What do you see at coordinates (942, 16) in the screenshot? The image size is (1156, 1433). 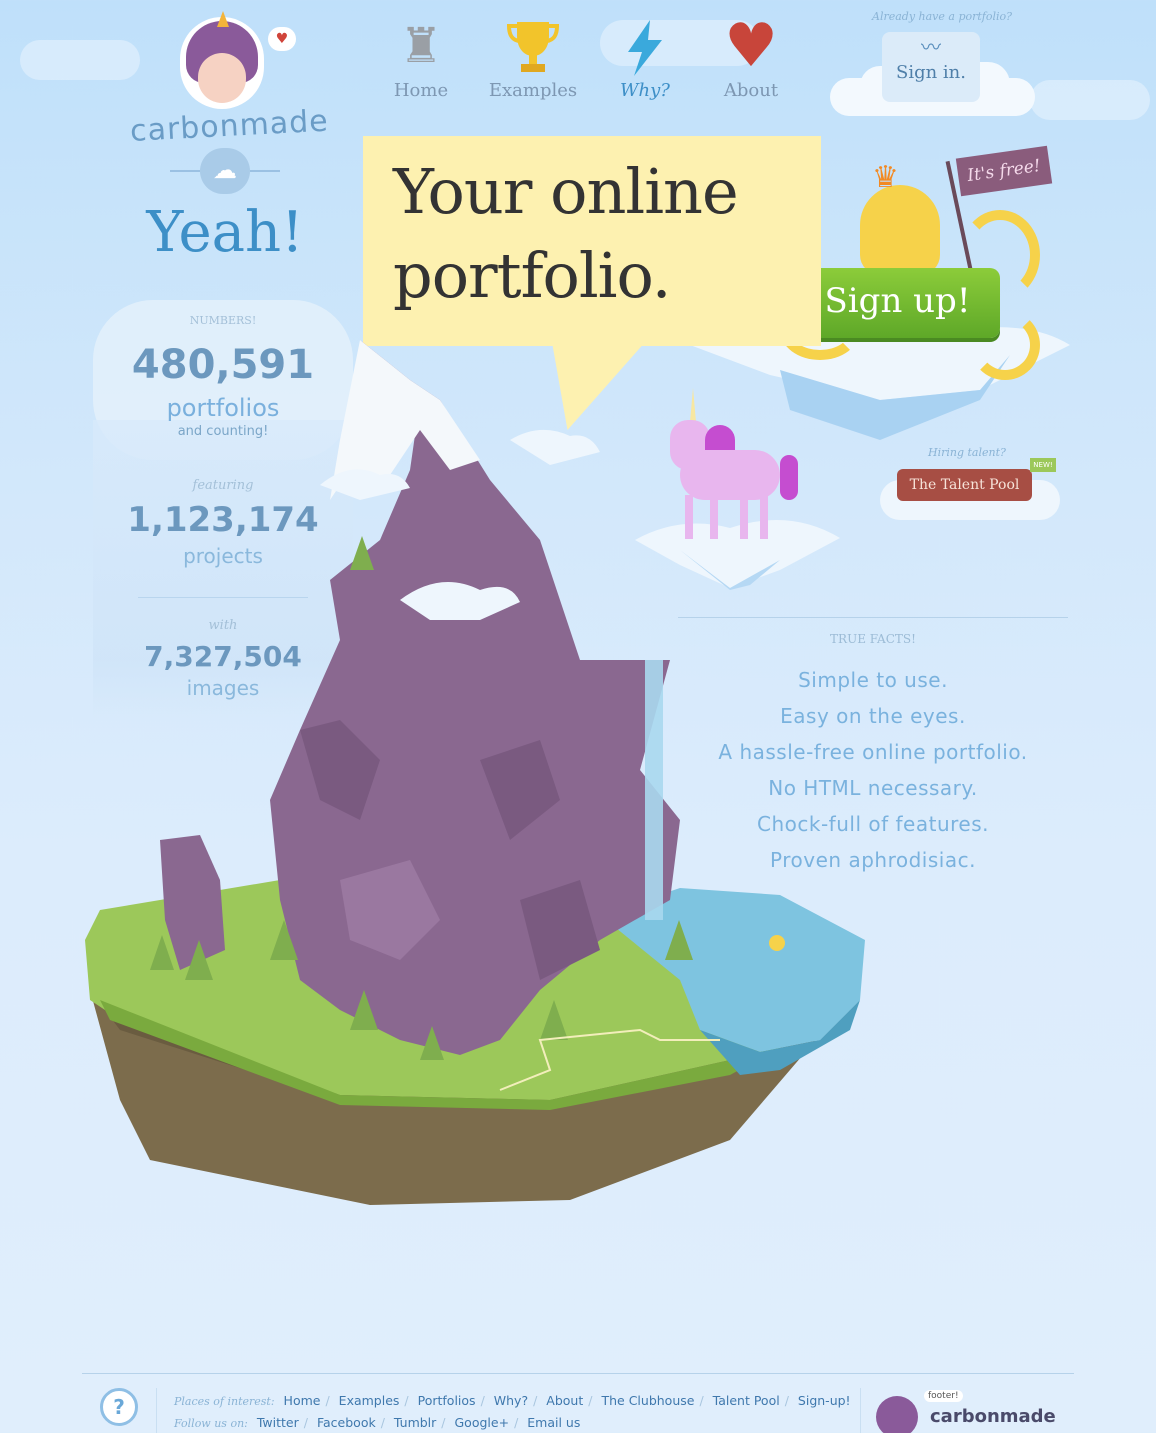 I see `signin-prompt: Already have a portfolio?` at bounding box center [942, 16].